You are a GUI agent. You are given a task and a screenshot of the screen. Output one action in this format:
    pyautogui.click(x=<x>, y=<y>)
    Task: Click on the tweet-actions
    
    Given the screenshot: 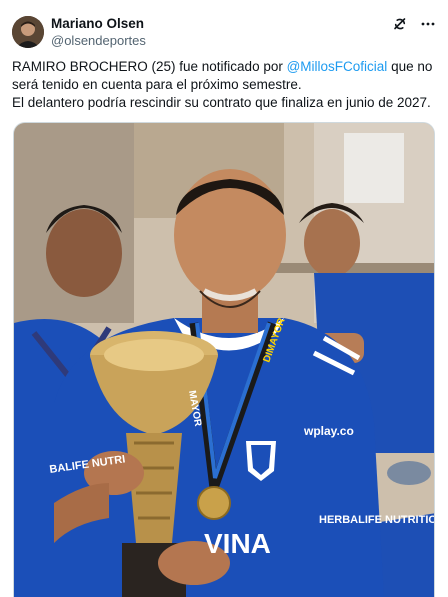 What is the action you would take?
    pyautogui.click(x=414, y=24)
    